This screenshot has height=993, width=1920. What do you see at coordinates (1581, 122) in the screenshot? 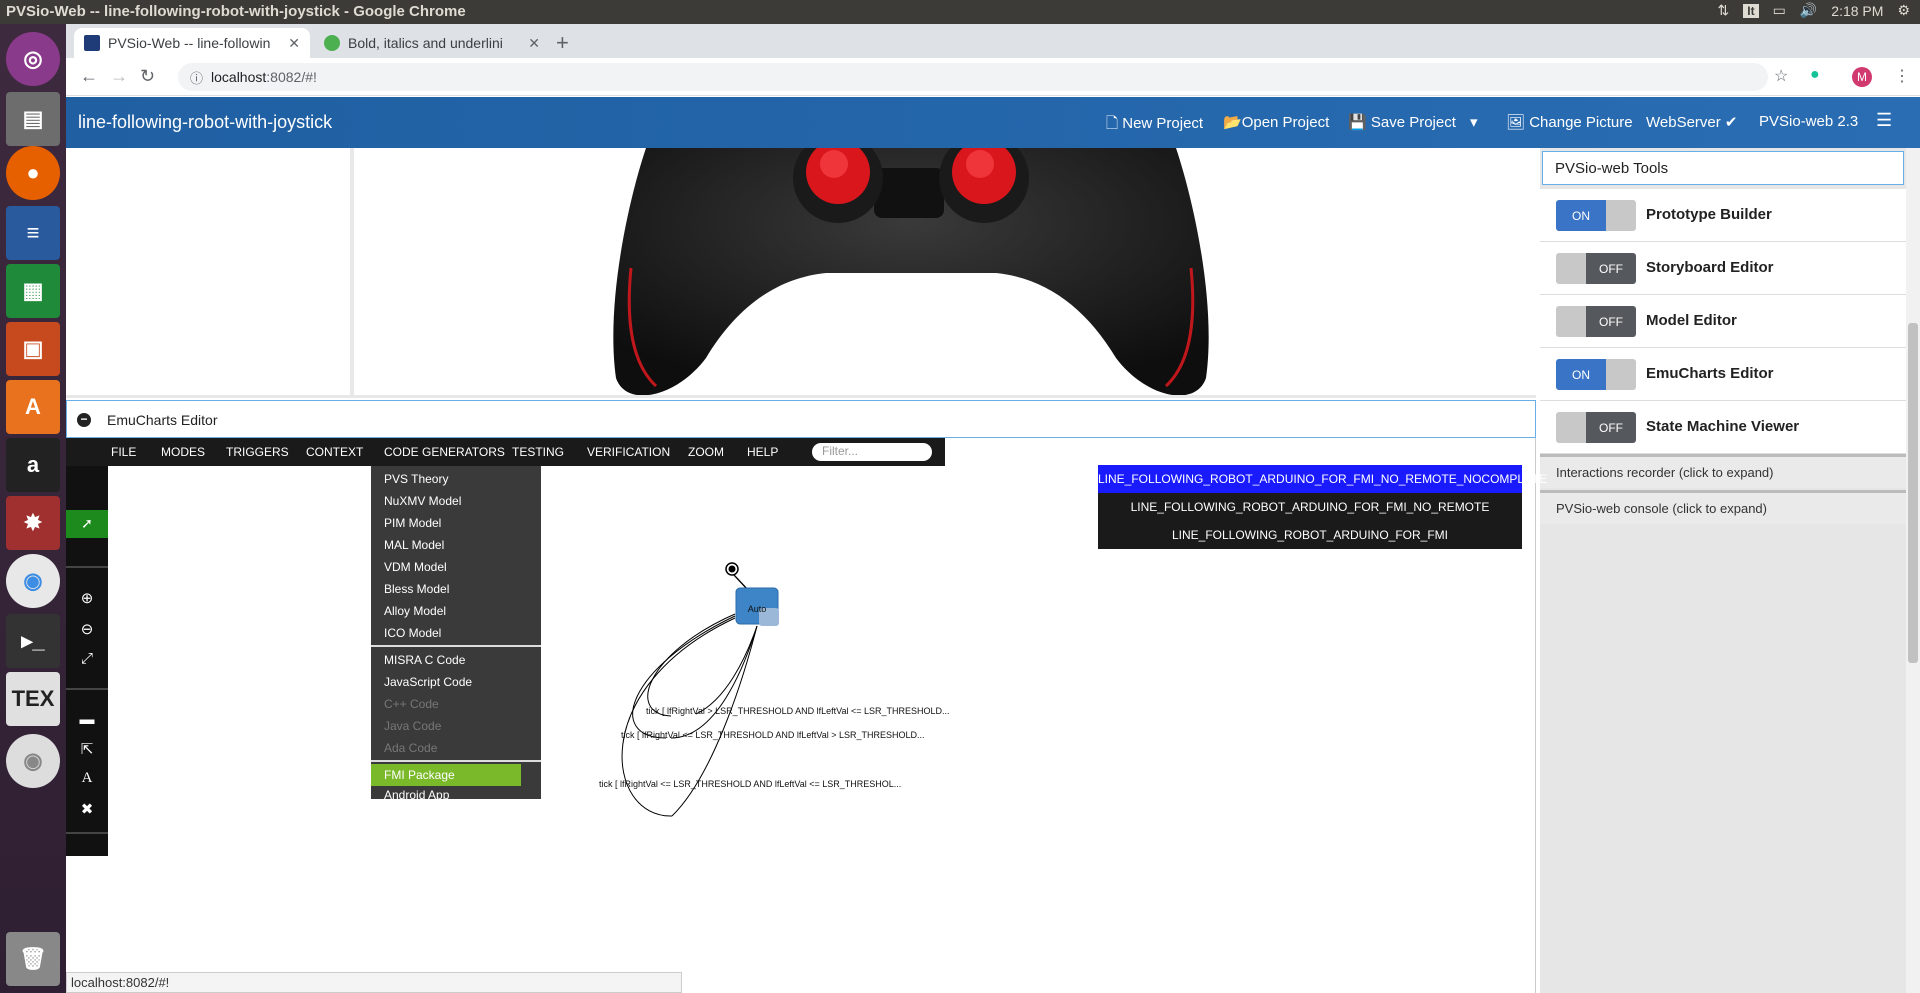
I see `change-picture-label: Change Picture` at bounding box center [1581, 122].